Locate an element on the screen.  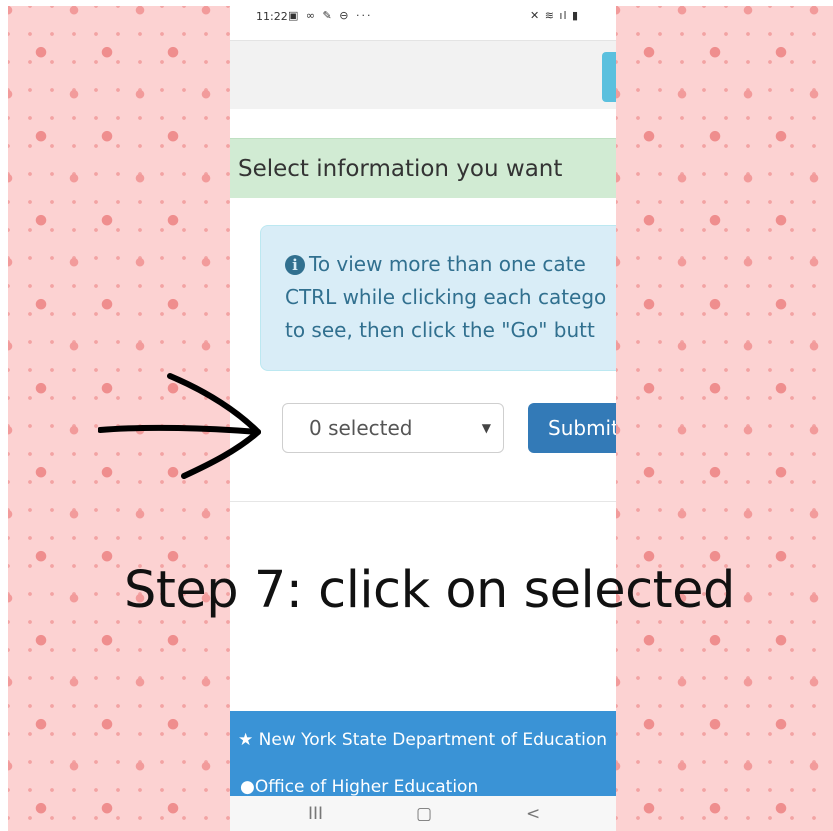
info-text-line1: To view more than one cate is located at coordinates (447, 264).